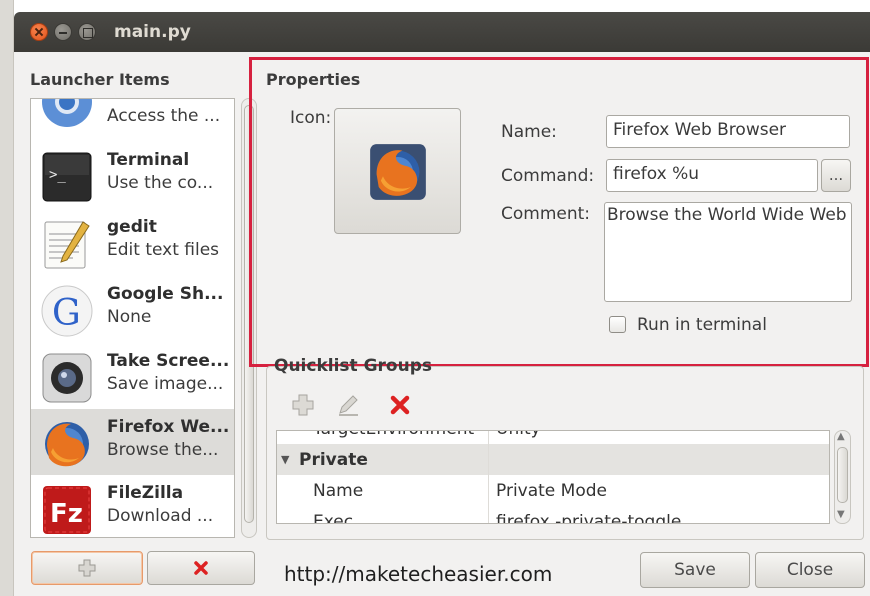 This screenshot has height=596, width=870. What do you see at coordinates (66, 313) in the screenshot?
I see `svg-text: G` at bounding box center [66, 313].